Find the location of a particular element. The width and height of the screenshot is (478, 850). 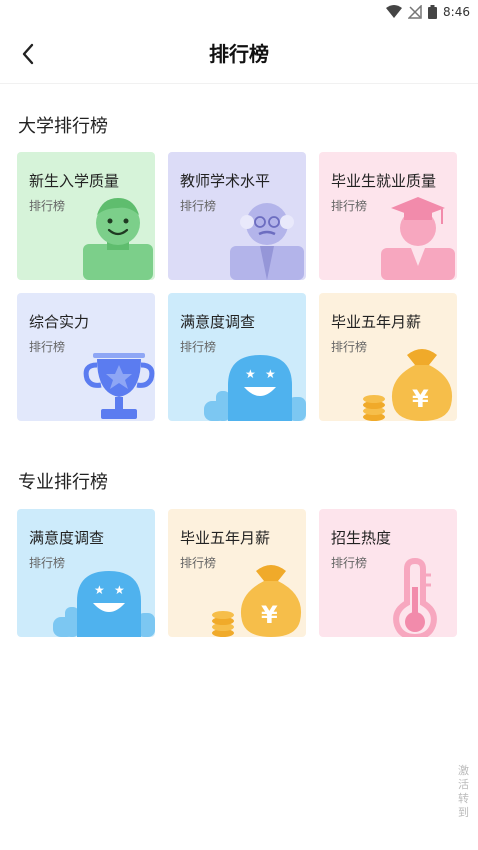

card-teacher-academic: 教师学术水平 排行榜 is located at coordinates (237, 216).